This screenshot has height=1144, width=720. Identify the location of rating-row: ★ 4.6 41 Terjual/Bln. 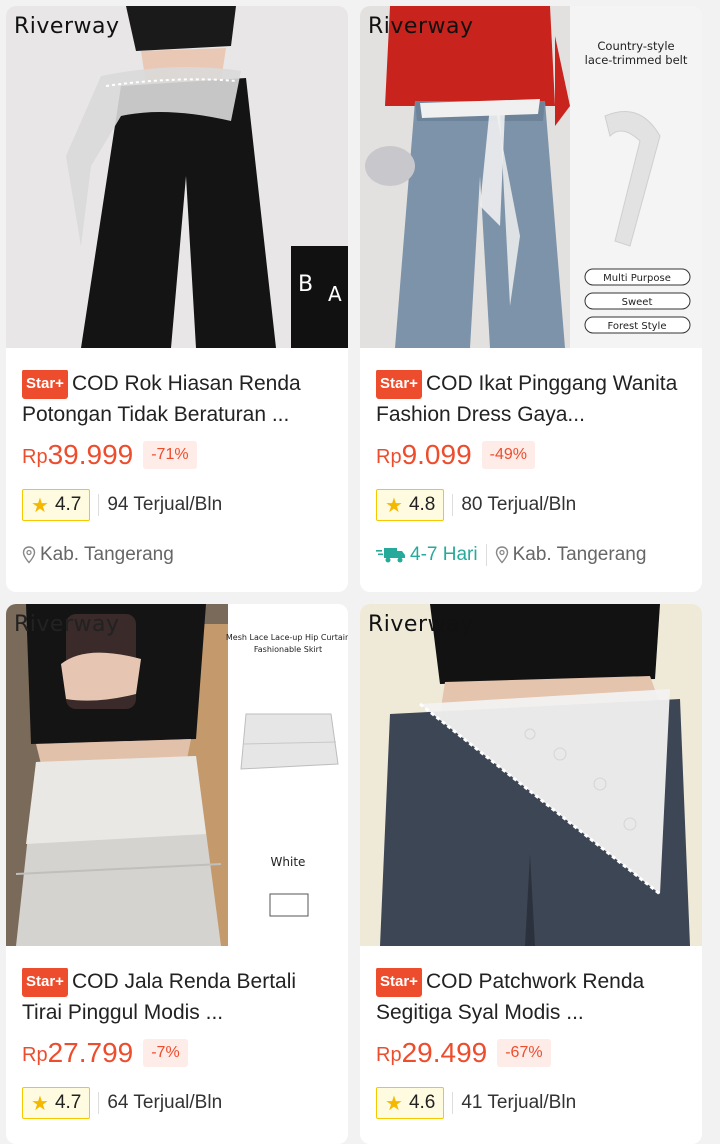
(476, 1103).